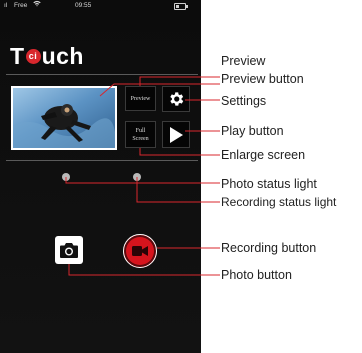  I want to click on label-play-button: Play button, so click(252, 131).